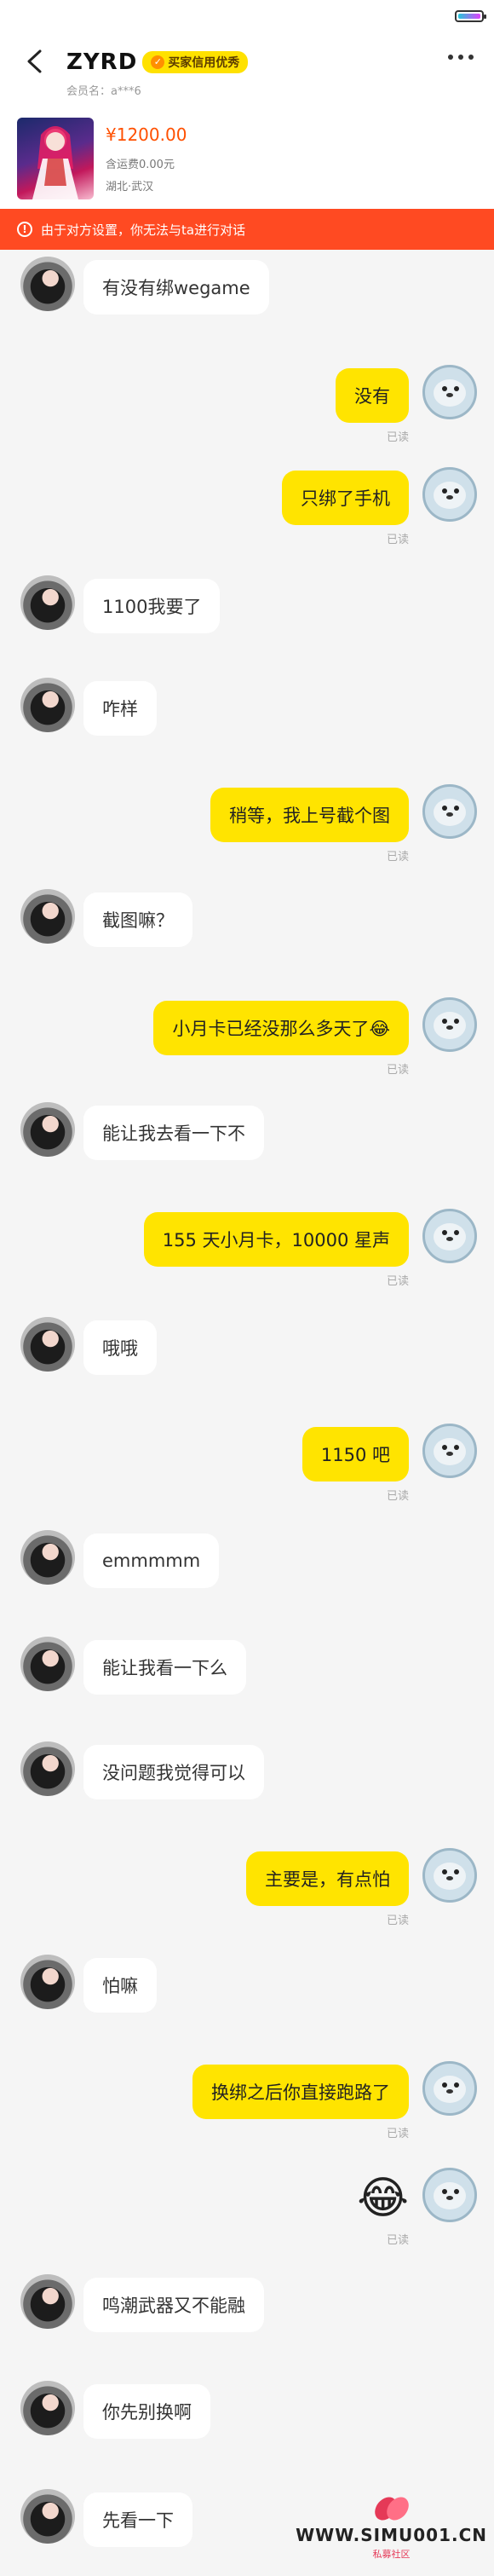 The height and width of the screenshot is (2576, 494). Describe the element at coordinates (372, 395) in the screenshot. I see `message-bubble: 没有` at that location.